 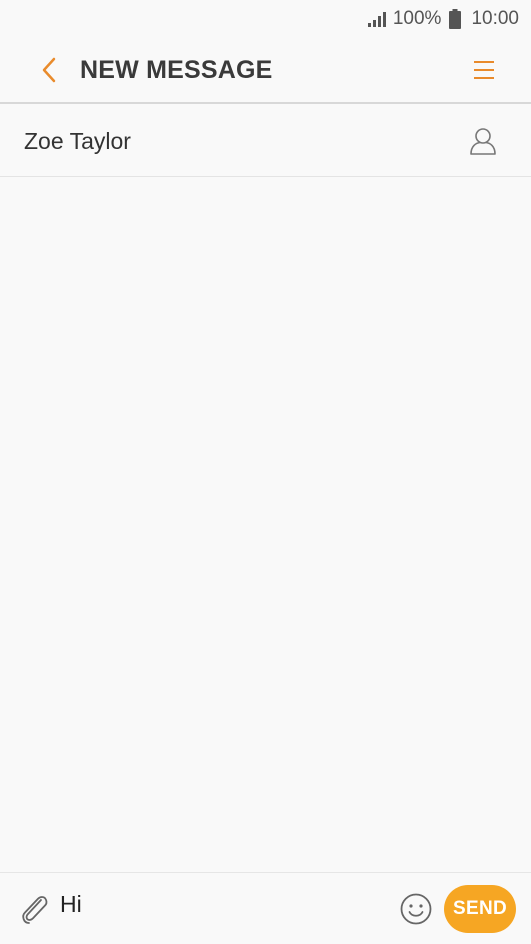 I want to click on status-bar: 100% 10:00, so click(x=265, y=19).